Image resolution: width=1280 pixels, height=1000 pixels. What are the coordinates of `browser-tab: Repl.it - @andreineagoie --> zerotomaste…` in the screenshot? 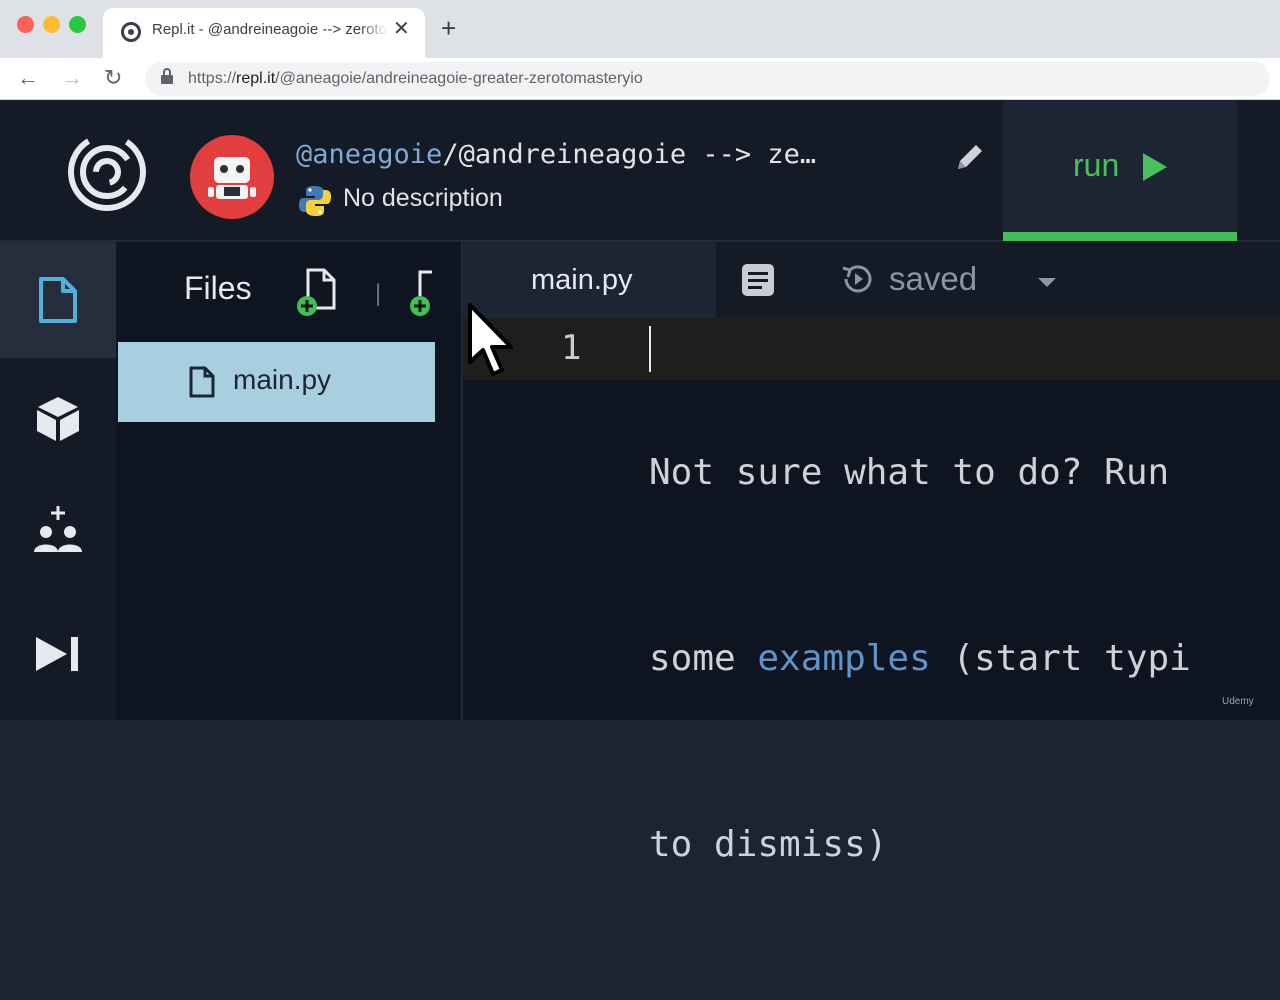 It's located at (264, 33).